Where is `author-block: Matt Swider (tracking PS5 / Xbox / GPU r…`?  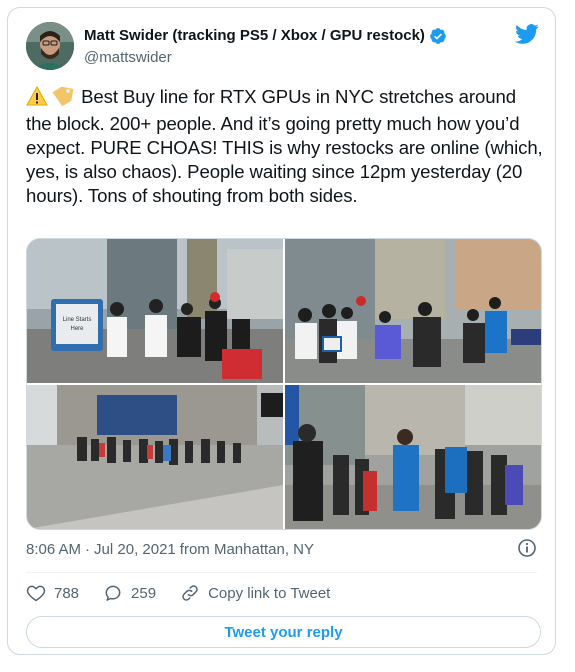 author-block: Matt Swider (tracking PS5 / Xbox / GPU r… is located at coordinates (265, 47).